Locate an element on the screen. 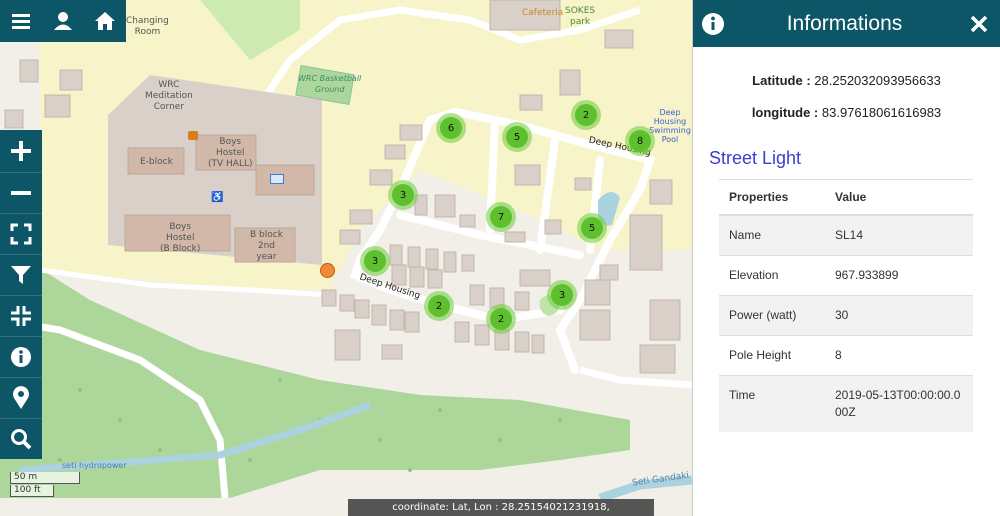 This screenshot has height=516, width=1000. scale-metric: 50 m is located at coordinates (45, 478).